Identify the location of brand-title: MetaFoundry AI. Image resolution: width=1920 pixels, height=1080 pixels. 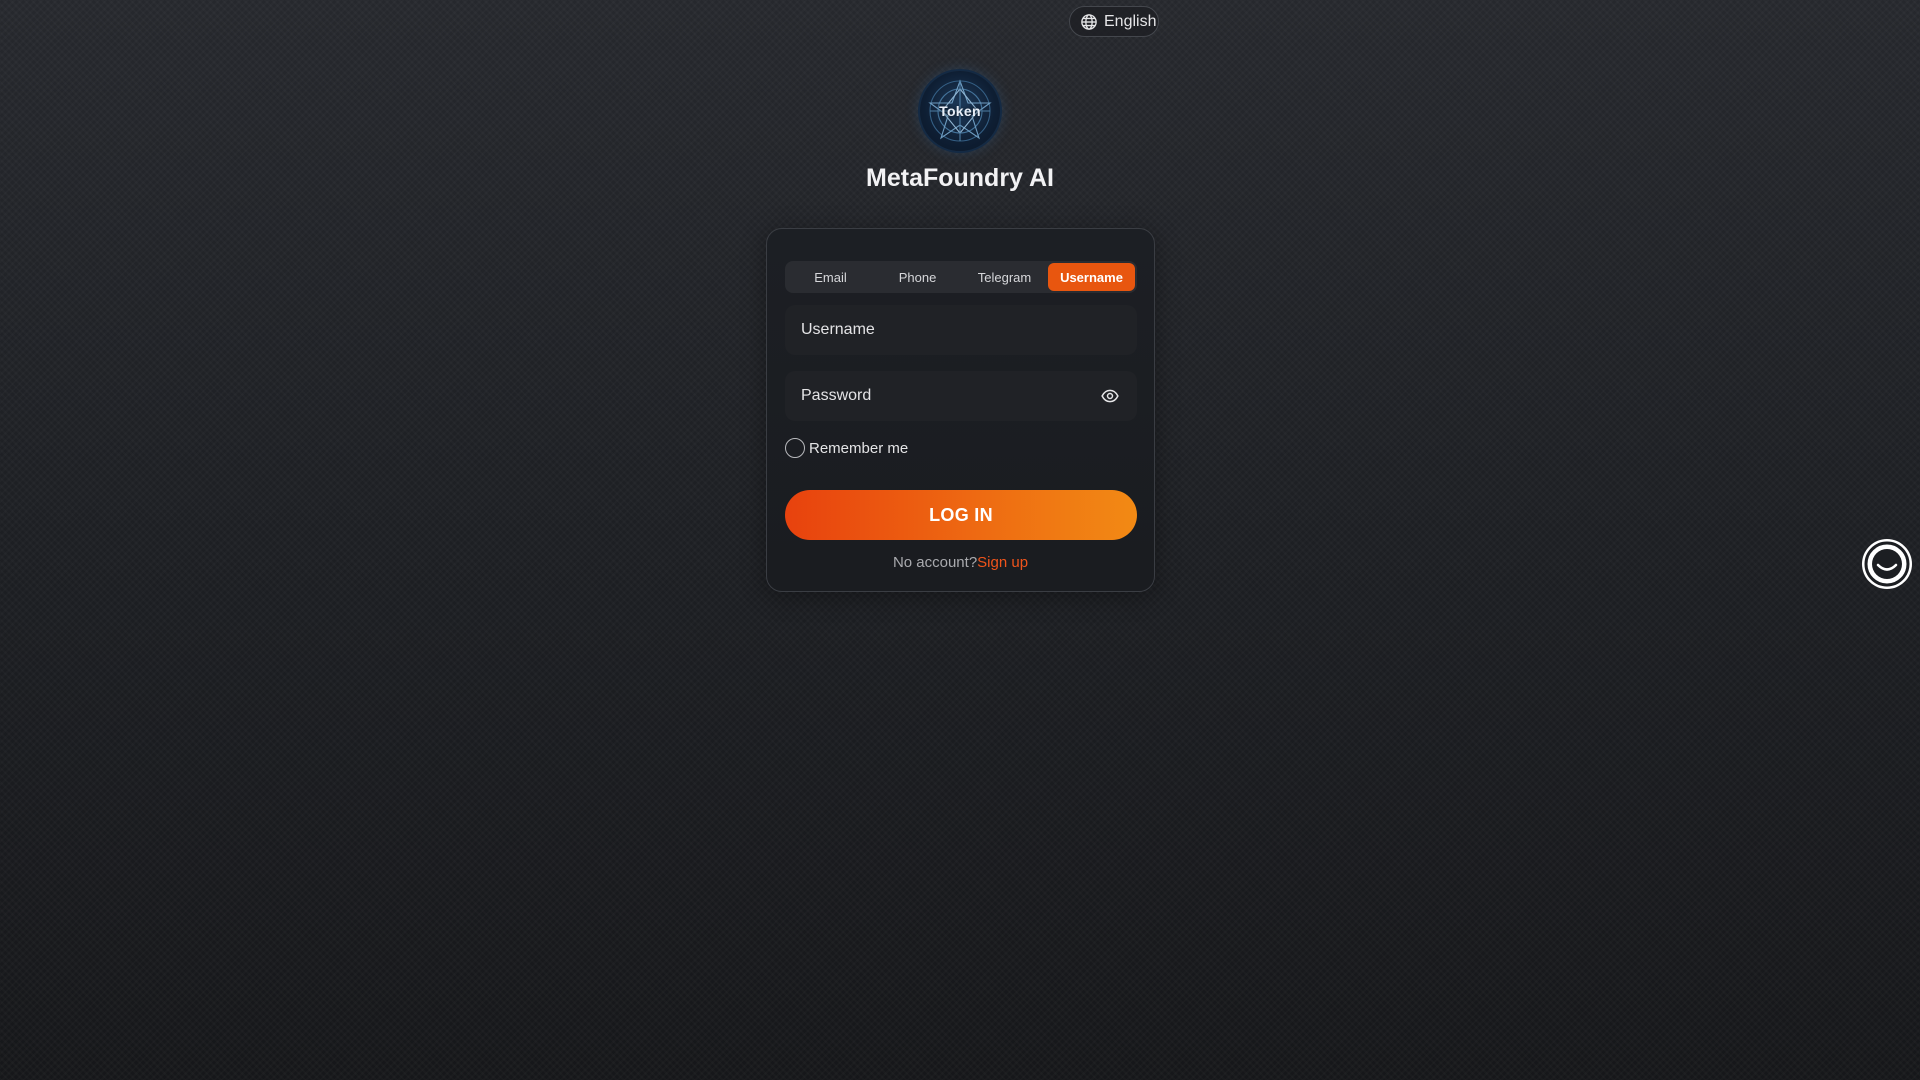
(960, 178).